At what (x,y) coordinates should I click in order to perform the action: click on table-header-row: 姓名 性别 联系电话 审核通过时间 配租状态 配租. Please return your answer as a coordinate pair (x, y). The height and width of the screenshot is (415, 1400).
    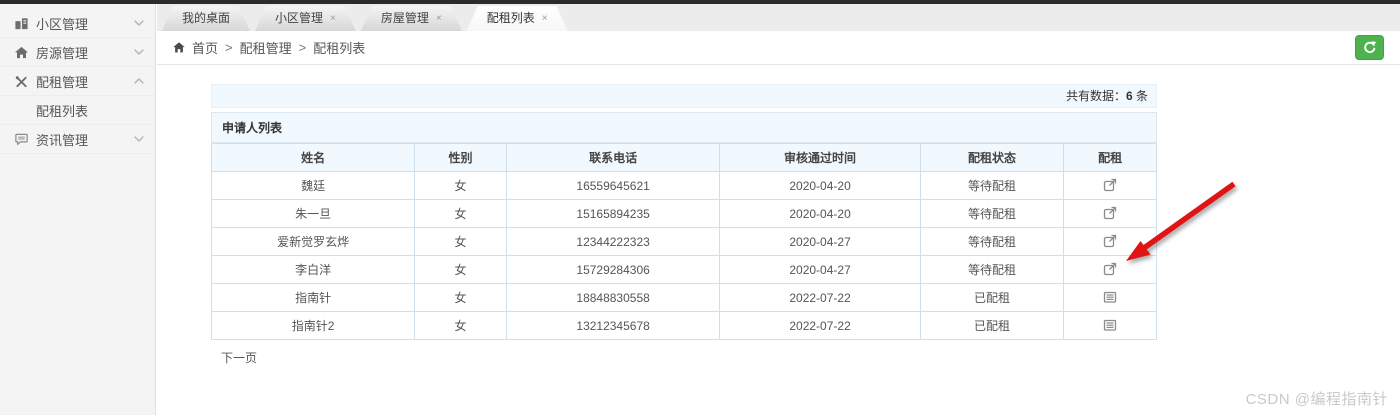
    Looking at the image, I should click on (683, 157).